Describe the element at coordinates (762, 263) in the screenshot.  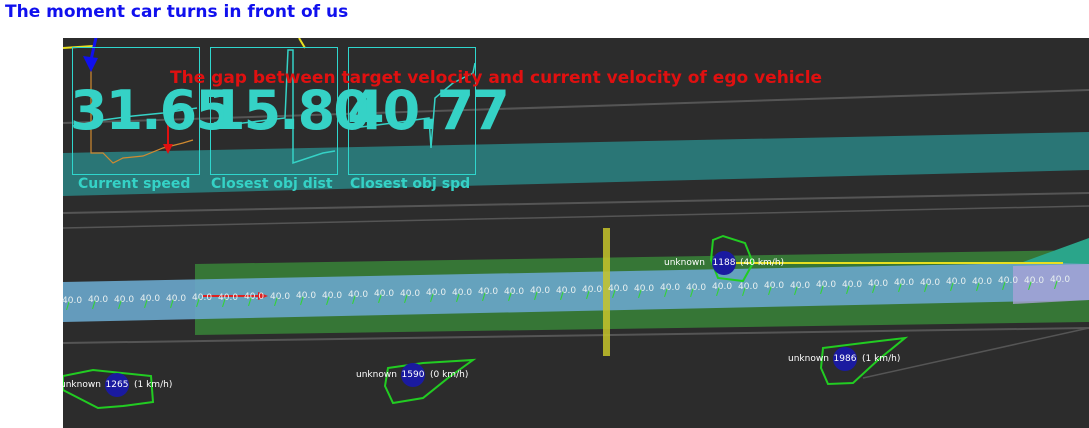
I see `object-speed-label: (40 km/h)` at that location.